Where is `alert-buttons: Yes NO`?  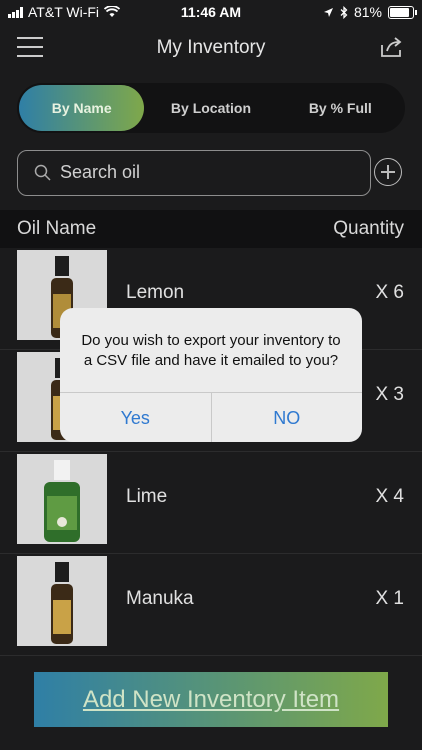 alert-buttons: Yes NO is located at coordinates (211, 417).